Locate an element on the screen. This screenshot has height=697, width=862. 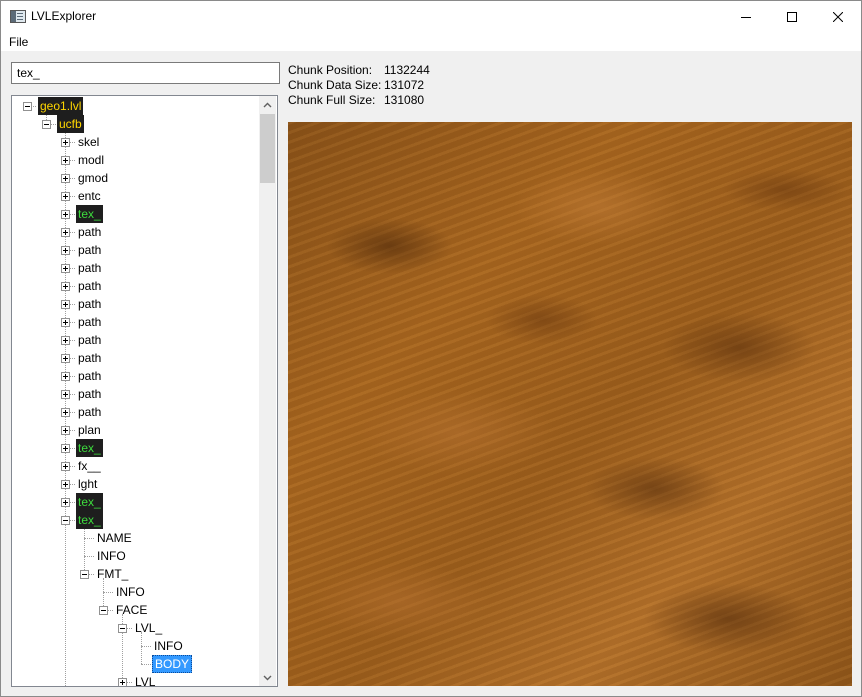
close-button is located at coordinates (838, 16).